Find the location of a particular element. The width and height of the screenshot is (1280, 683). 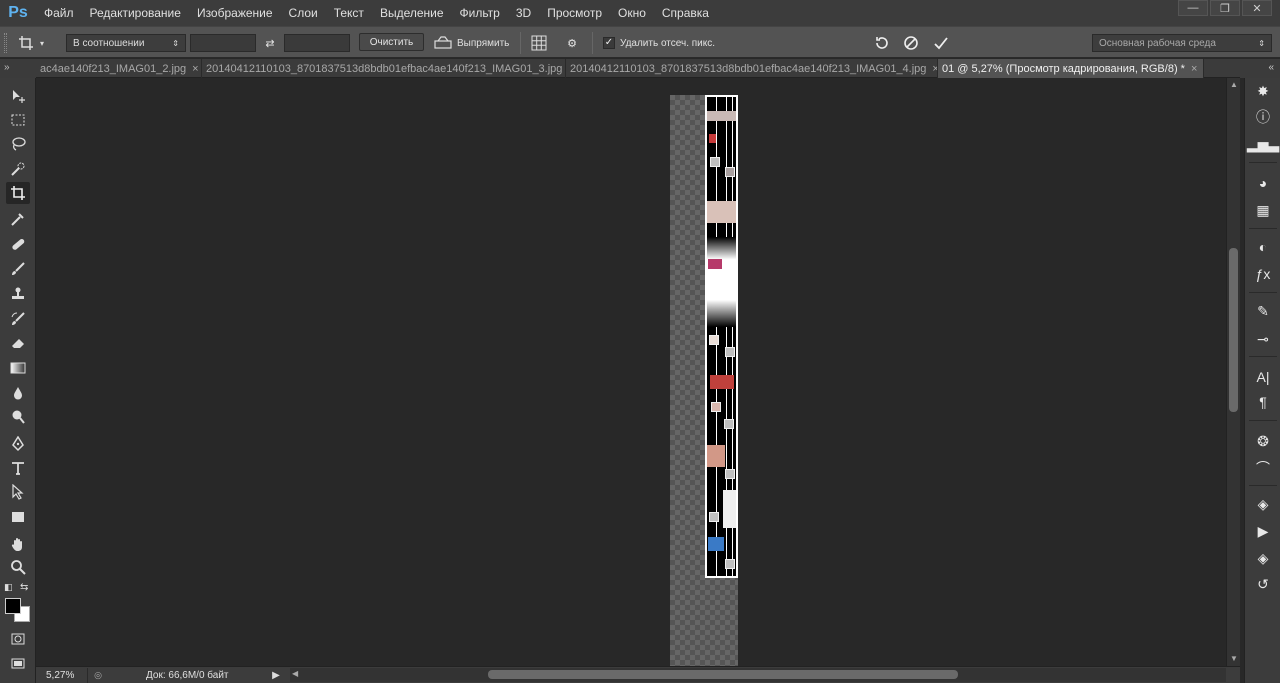

marquee-tool is located at coordinates (18, 120).